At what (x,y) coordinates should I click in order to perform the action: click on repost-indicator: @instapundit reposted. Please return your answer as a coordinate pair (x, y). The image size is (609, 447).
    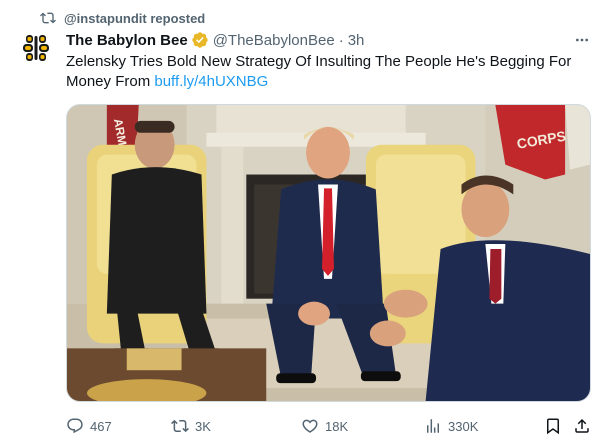
    Looking at the image, I should click on (122, 18).